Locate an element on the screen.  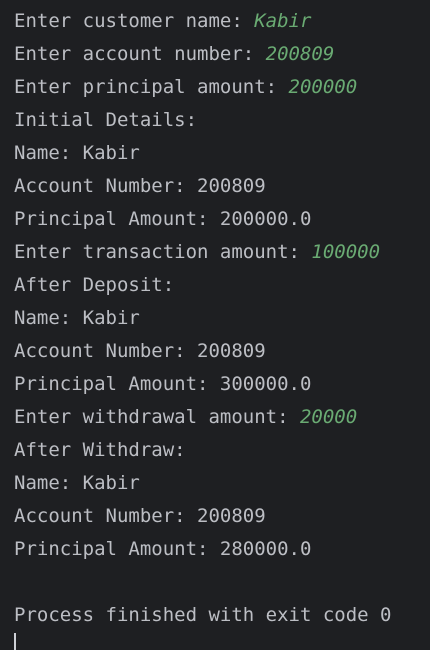
console-line: Enter transaction amount: 100000 is located at coordinates (222, 252).